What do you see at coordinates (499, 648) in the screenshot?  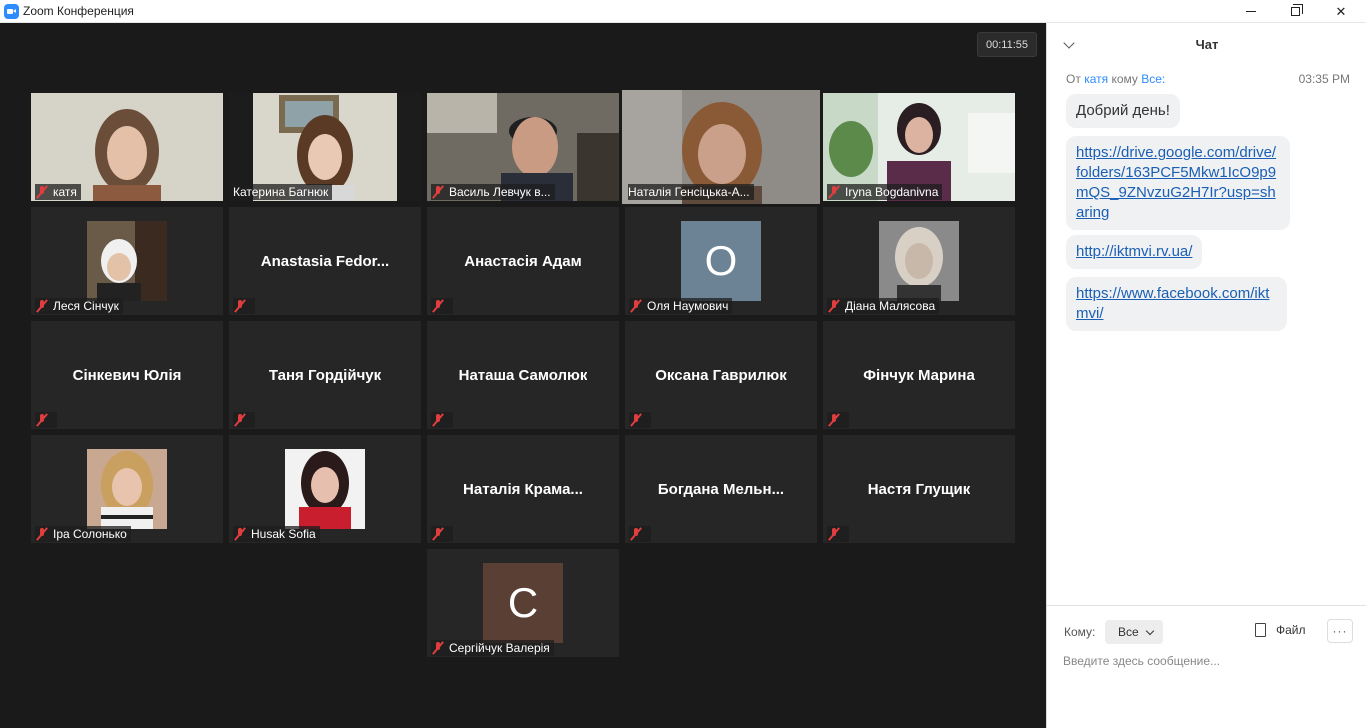 I see `participant-name: Сергійчук Валерія` at bounding box center [499, 648].